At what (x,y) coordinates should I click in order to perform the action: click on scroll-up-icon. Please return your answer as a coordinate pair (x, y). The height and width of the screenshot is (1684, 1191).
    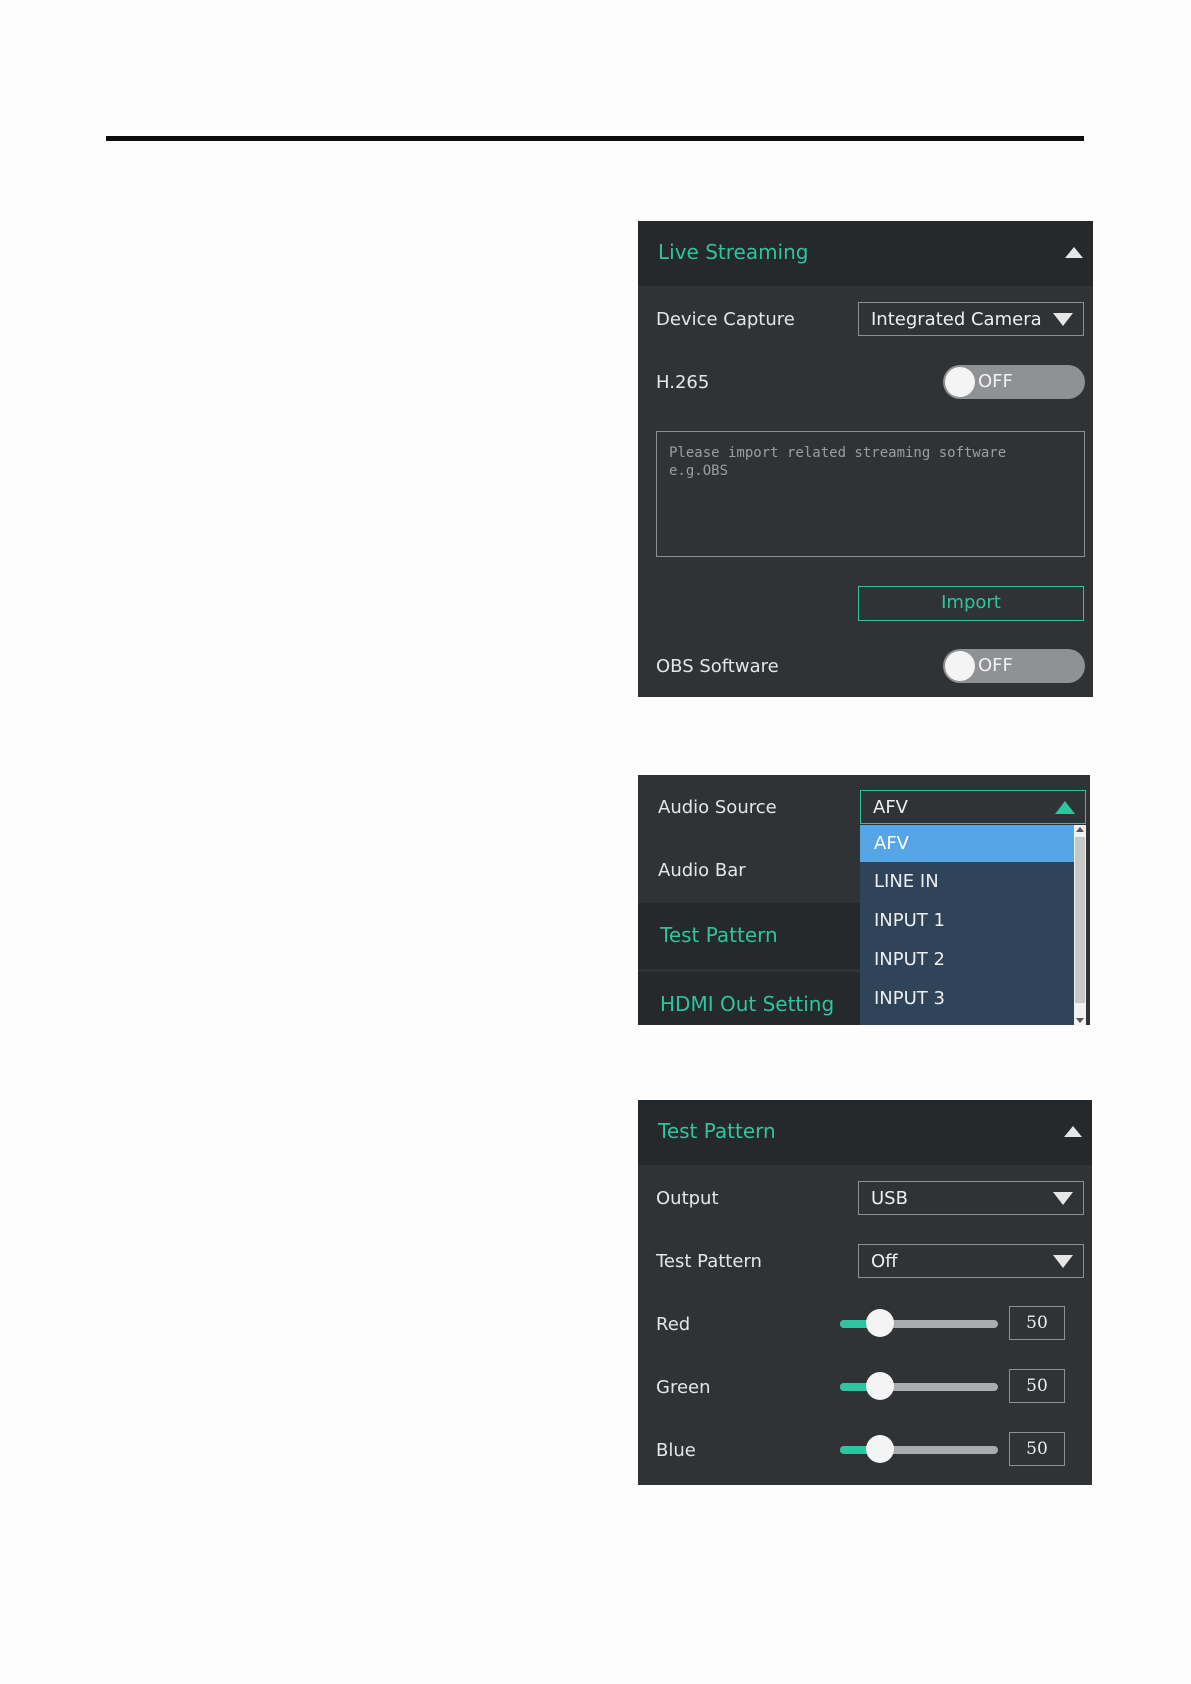
    Looking at the image, I should click on (1080, 829).